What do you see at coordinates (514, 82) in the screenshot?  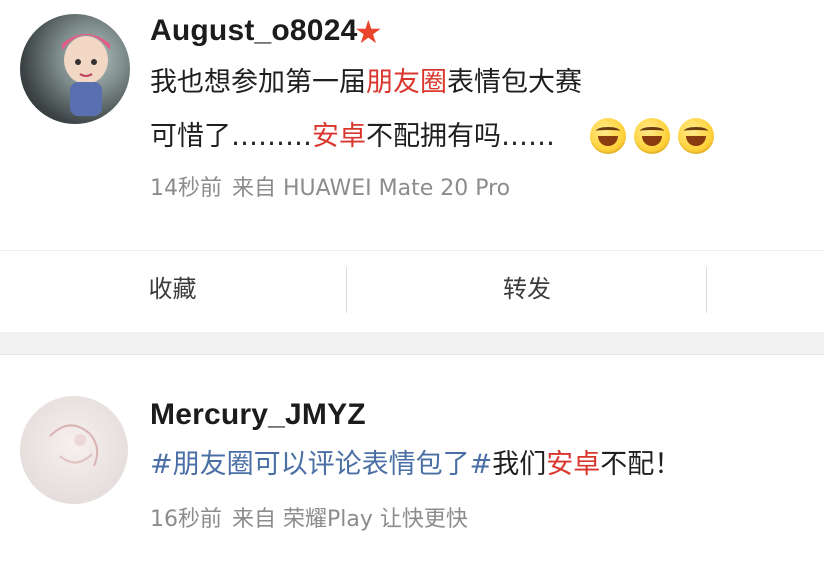 I see `text-segment: 表情包大赛` at bounding box center [514, 82].